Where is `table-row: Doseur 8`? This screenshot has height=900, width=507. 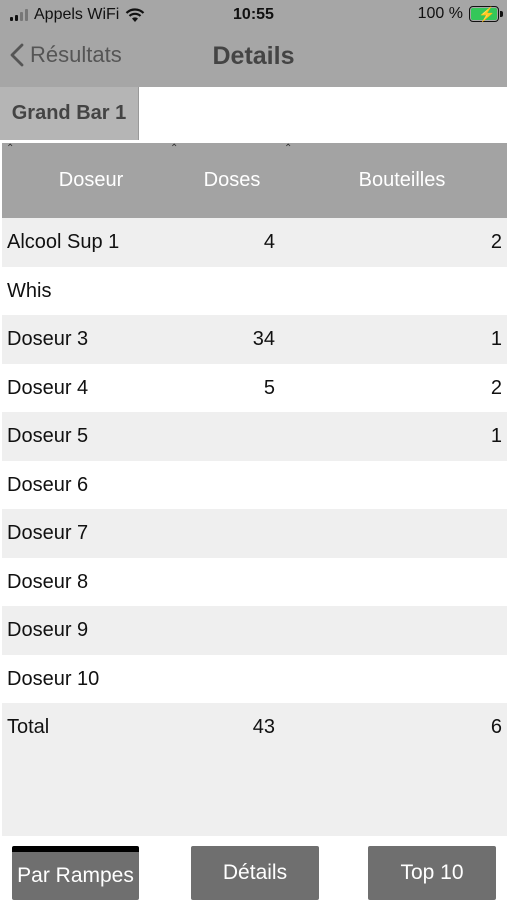 table-row: Doseur 8 is located at coordinates (254, 581).